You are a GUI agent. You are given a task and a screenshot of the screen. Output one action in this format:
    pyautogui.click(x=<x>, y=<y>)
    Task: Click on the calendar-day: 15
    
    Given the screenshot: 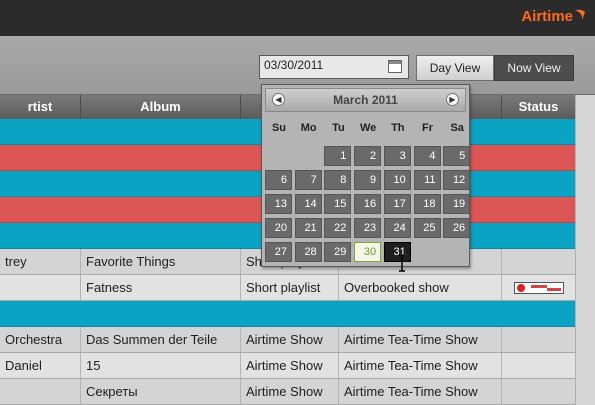 What is the action you would take?
    pyautogui.click(x=338, y=204)
    